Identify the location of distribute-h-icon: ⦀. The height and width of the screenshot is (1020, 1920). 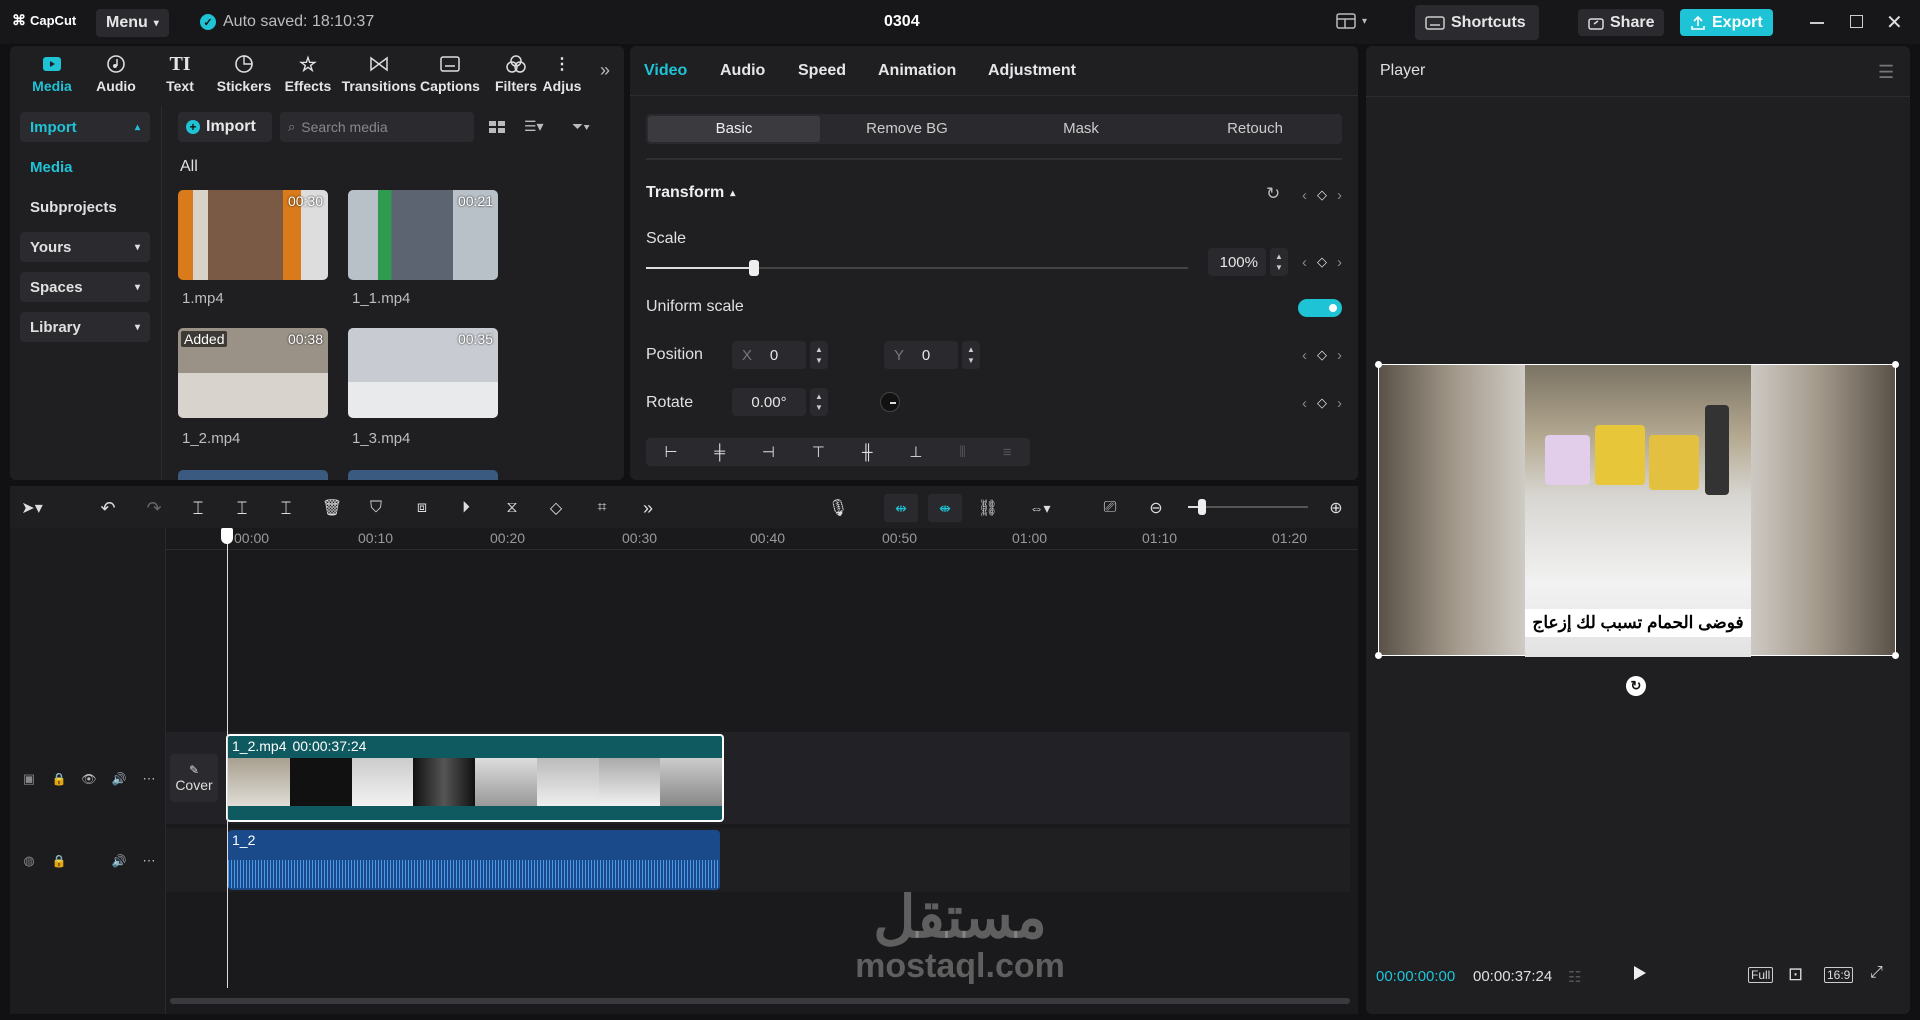
(962, 452).